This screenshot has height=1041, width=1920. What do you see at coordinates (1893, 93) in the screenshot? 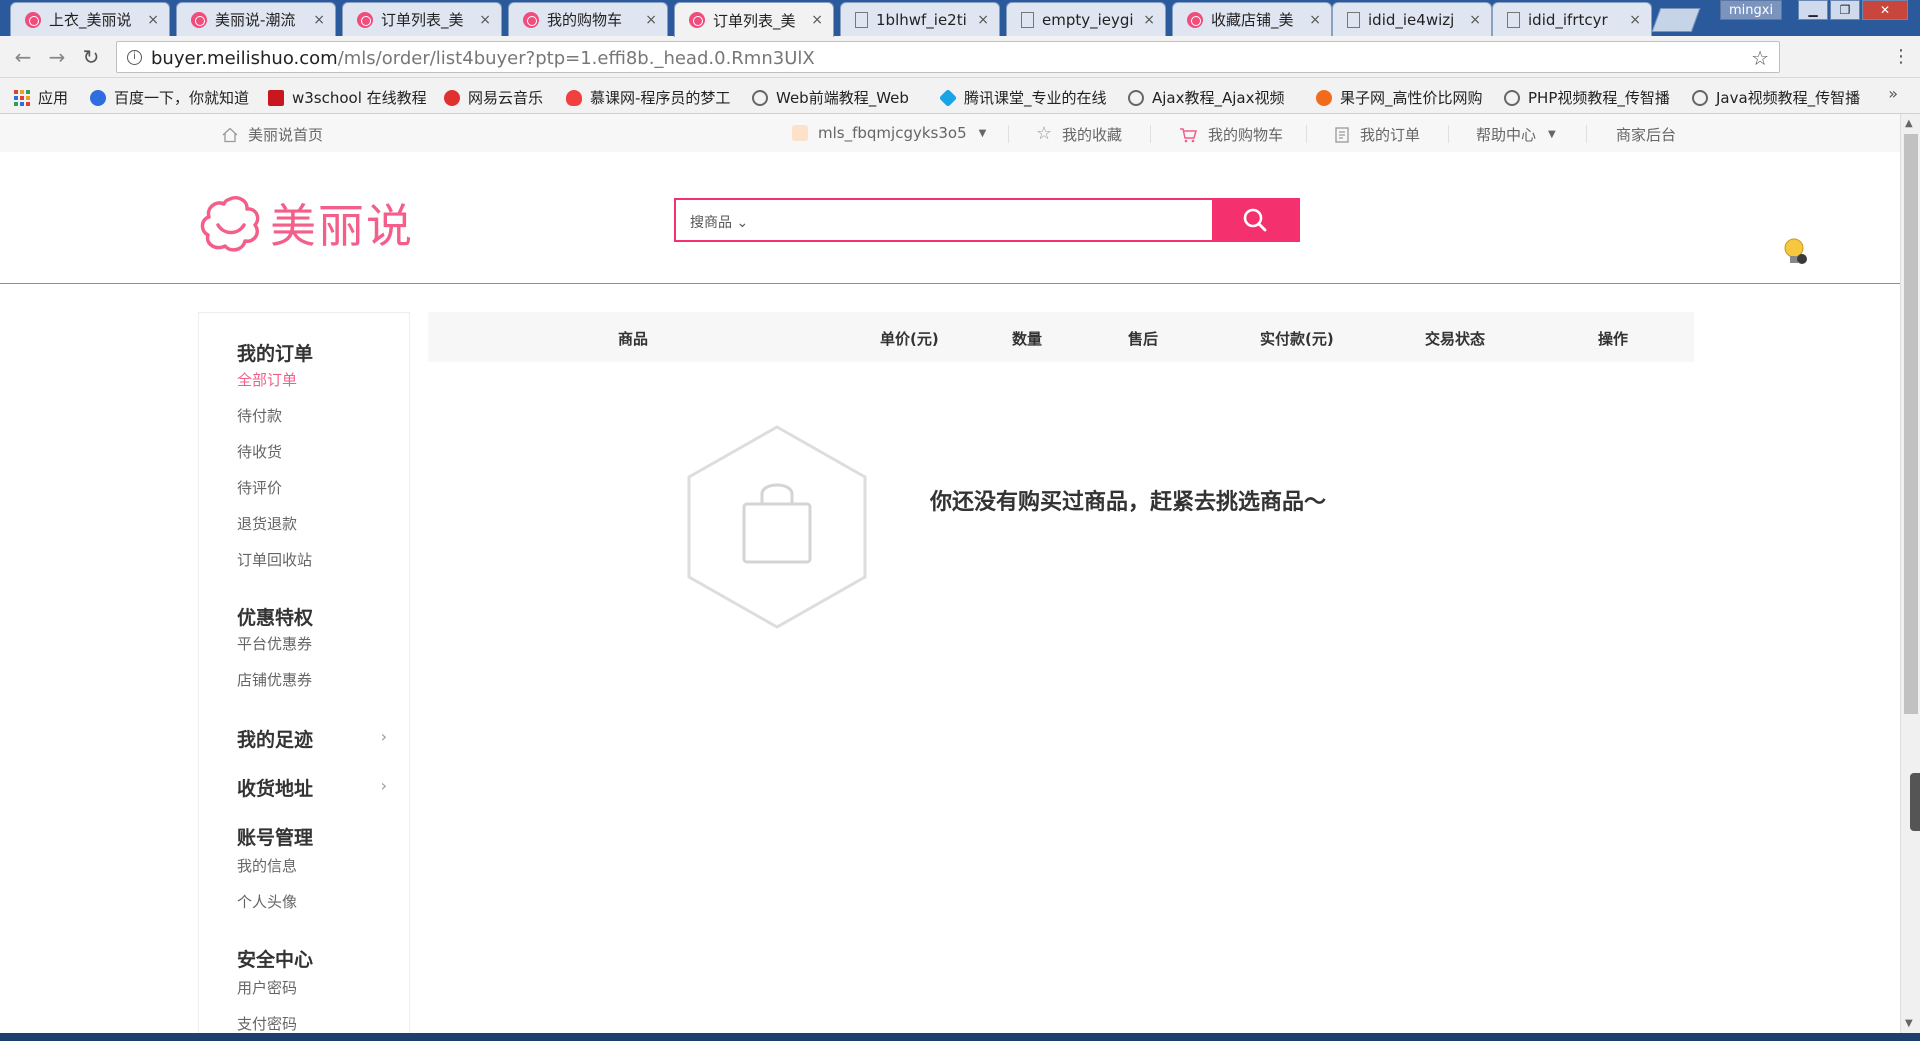
I see `bookmarks-overflow-button: »` at bounding box center [1893, 93].